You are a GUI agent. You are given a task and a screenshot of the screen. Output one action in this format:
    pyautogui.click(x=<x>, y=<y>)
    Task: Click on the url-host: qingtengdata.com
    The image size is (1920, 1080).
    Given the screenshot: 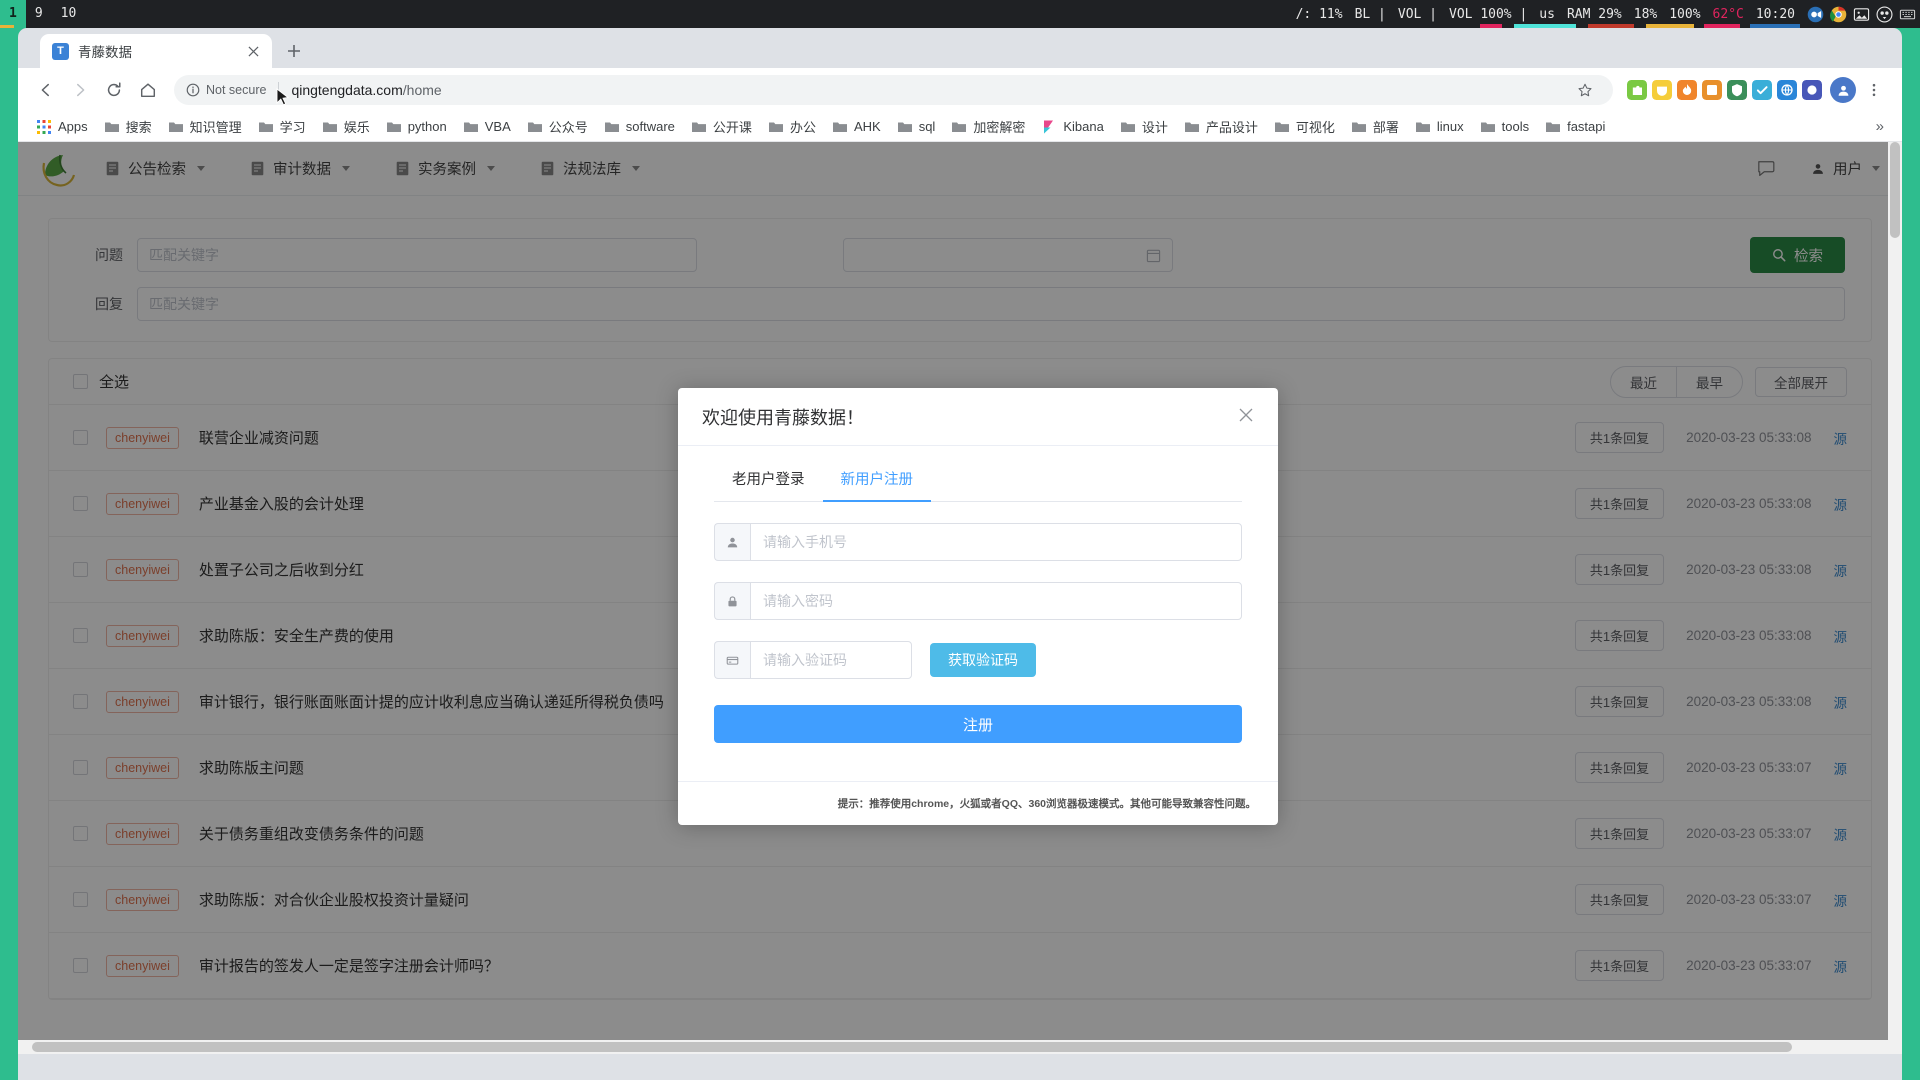 What is the action you would take?
    pyautogui.click(x=347, y=90)
    